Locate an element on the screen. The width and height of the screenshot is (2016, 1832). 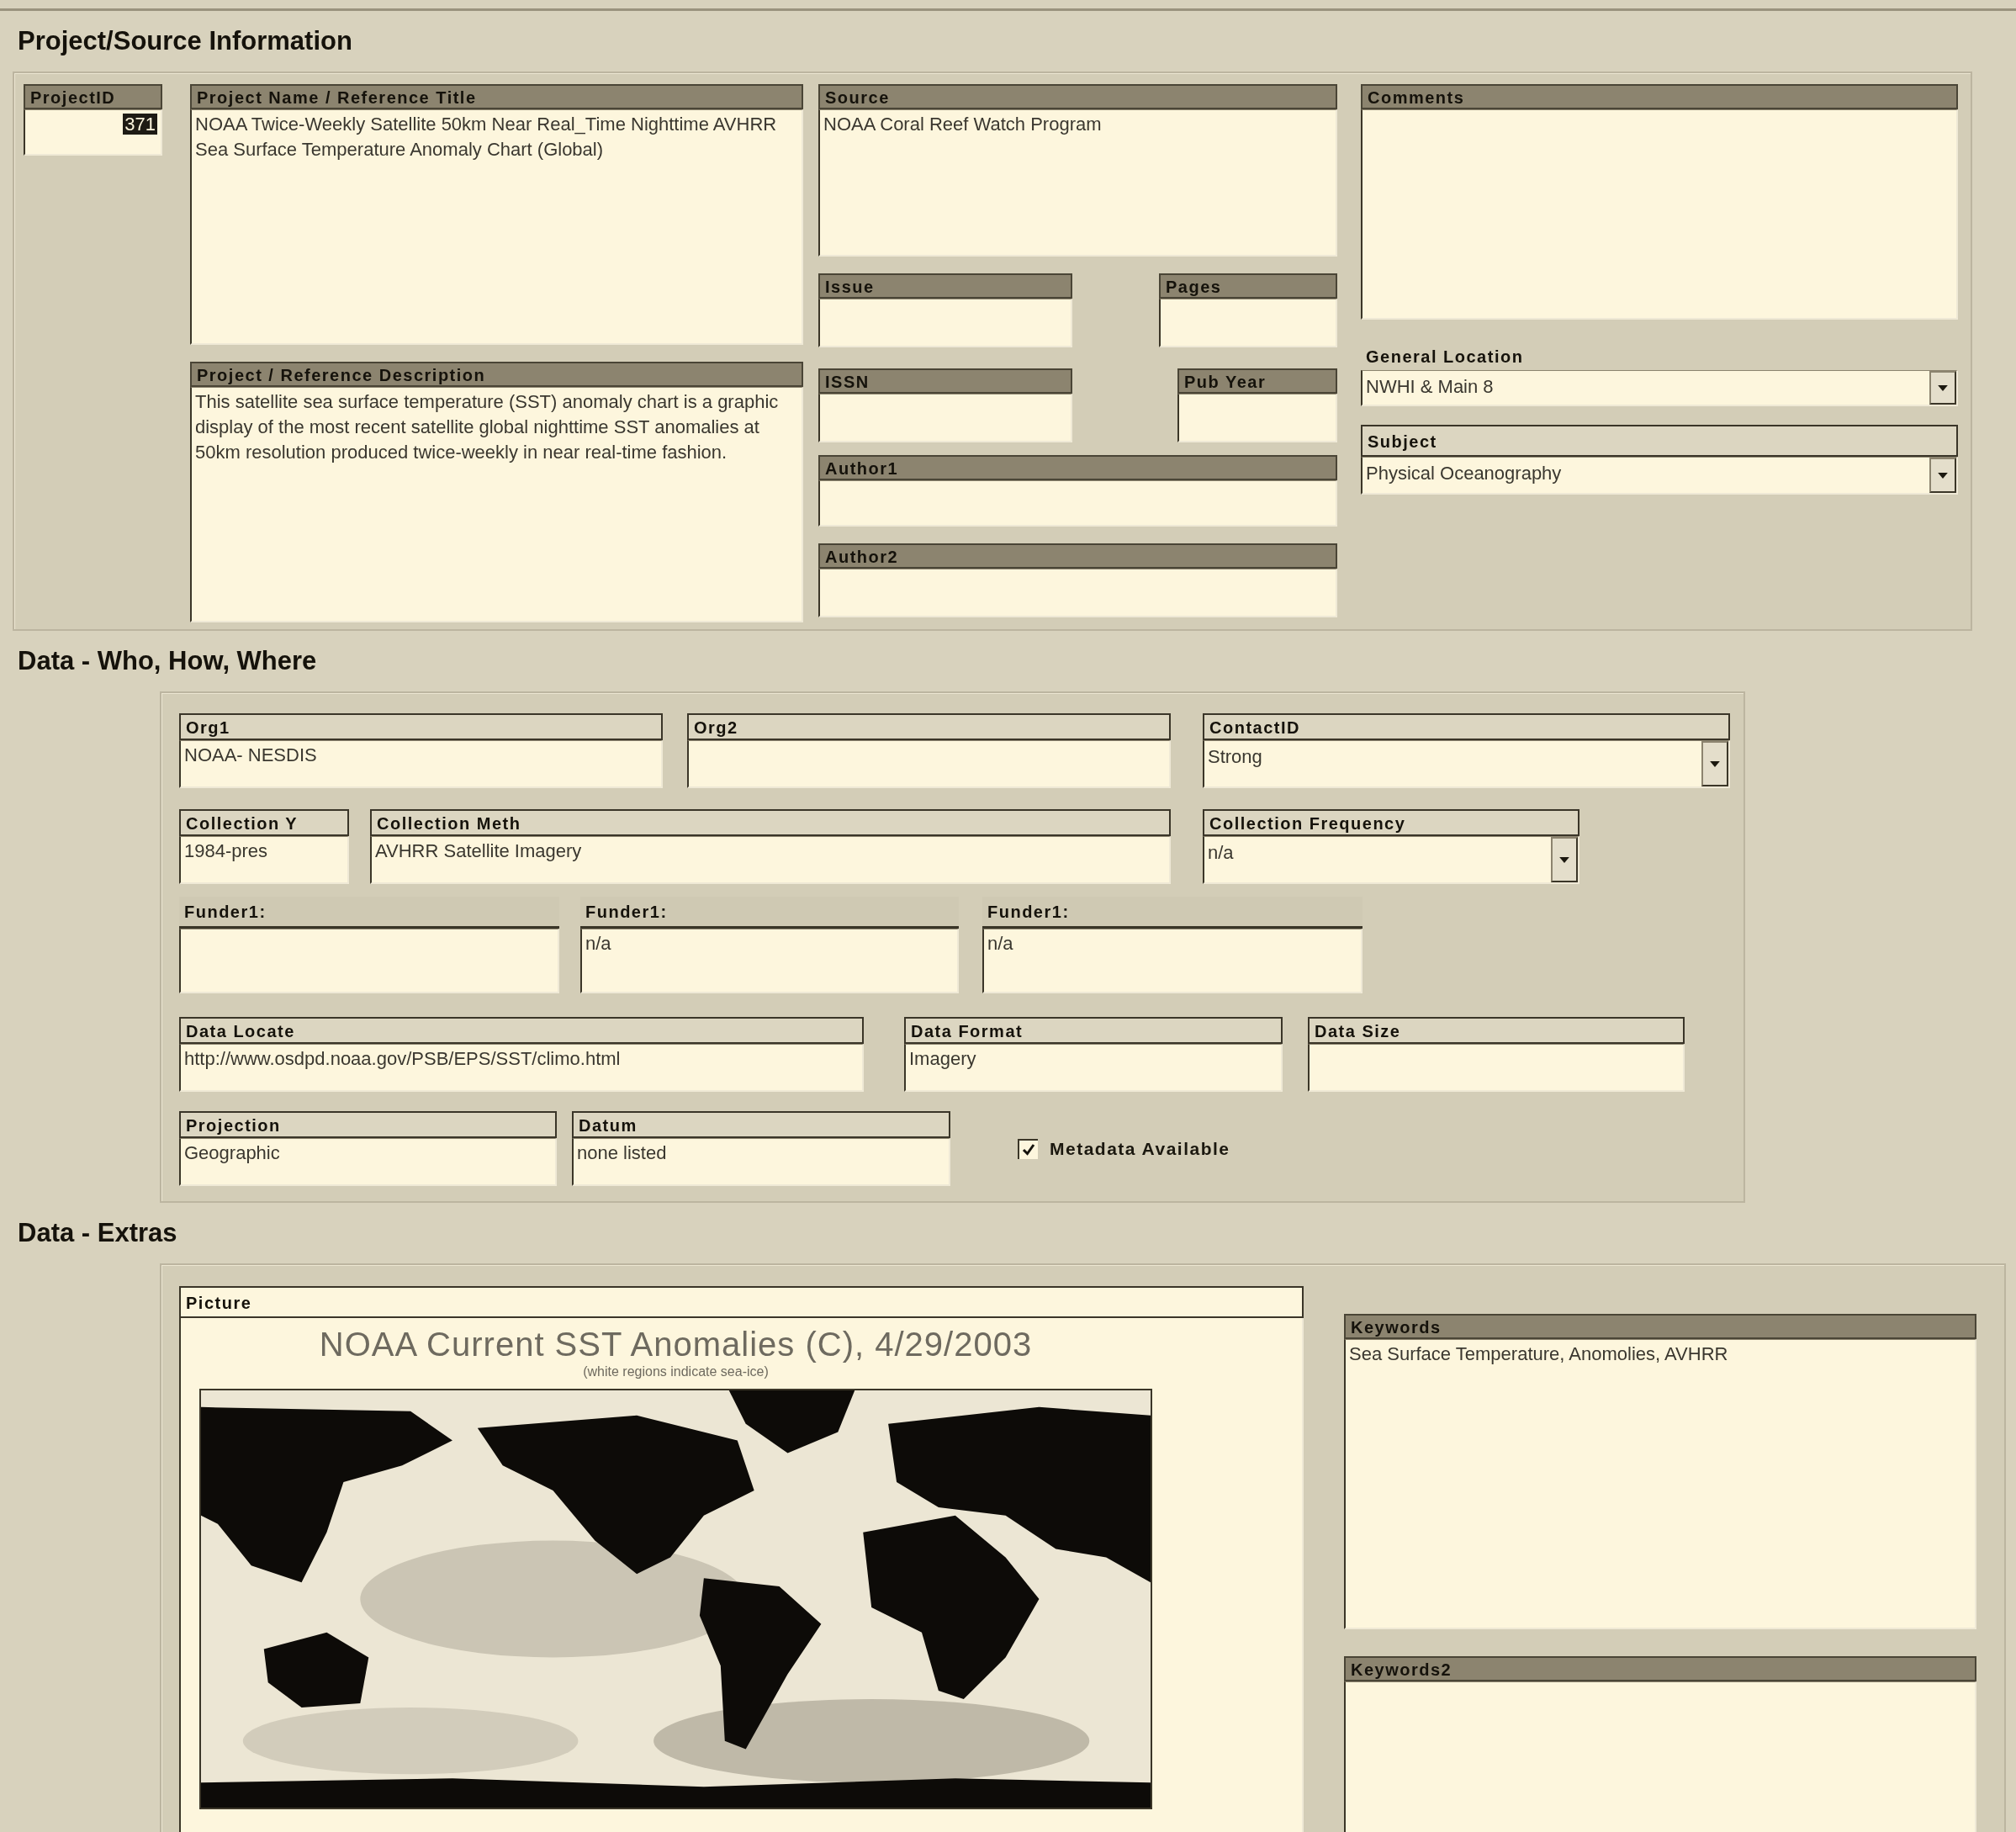
field-label: General Location is located at coordinates (1445, 357).